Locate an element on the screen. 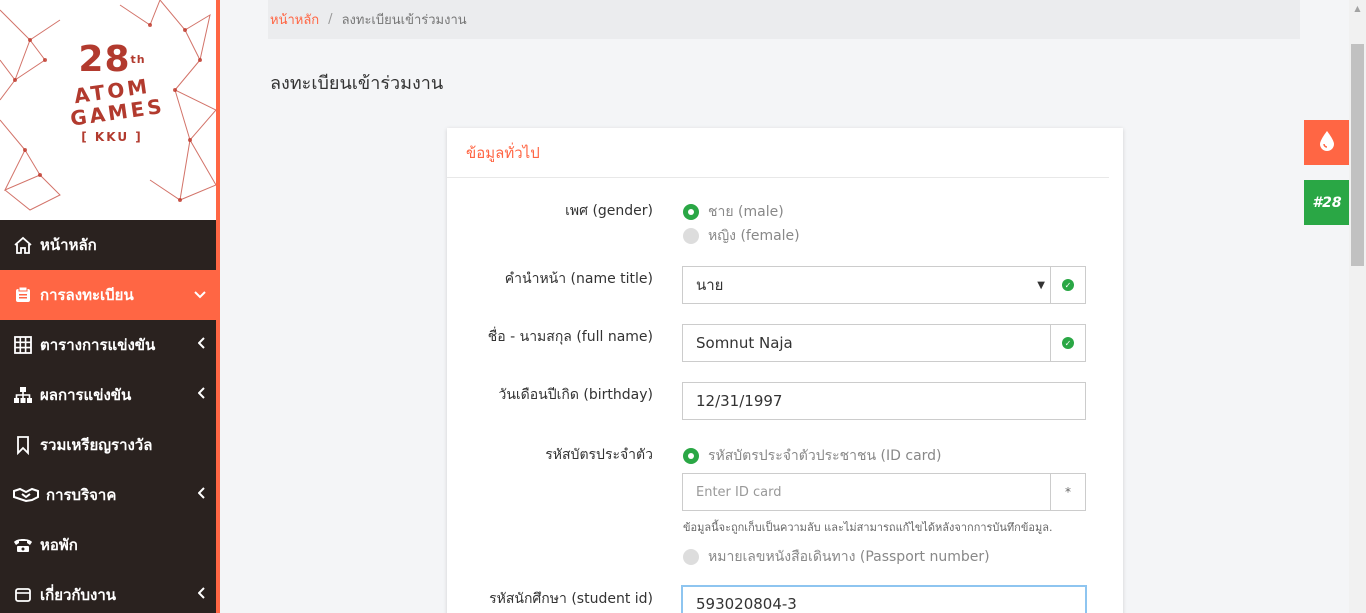  name-title-value: นาย is located at coordinates (710, 285).